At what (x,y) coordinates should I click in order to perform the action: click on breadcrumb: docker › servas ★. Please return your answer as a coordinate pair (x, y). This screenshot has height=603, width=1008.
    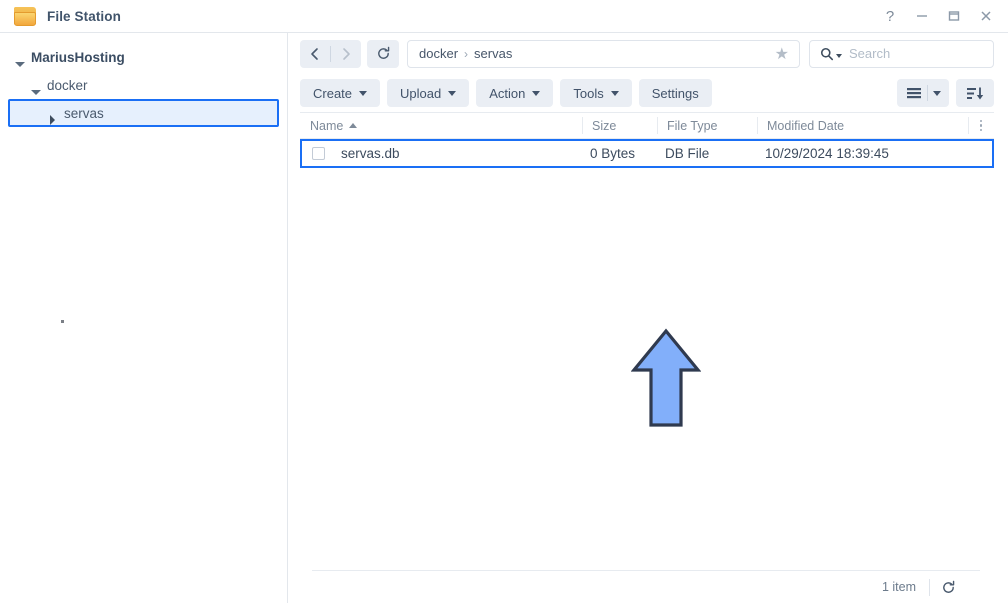
    Looking at the image, I should click on (603, 53).